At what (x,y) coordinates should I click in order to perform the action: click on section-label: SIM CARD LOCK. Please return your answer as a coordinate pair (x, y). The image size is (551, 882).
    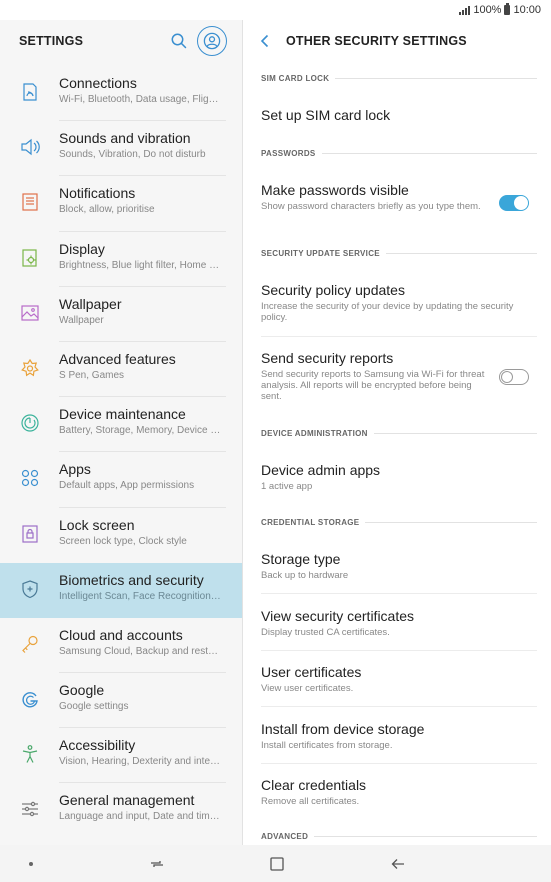
    Looking at the image, I should click on (295, 78).